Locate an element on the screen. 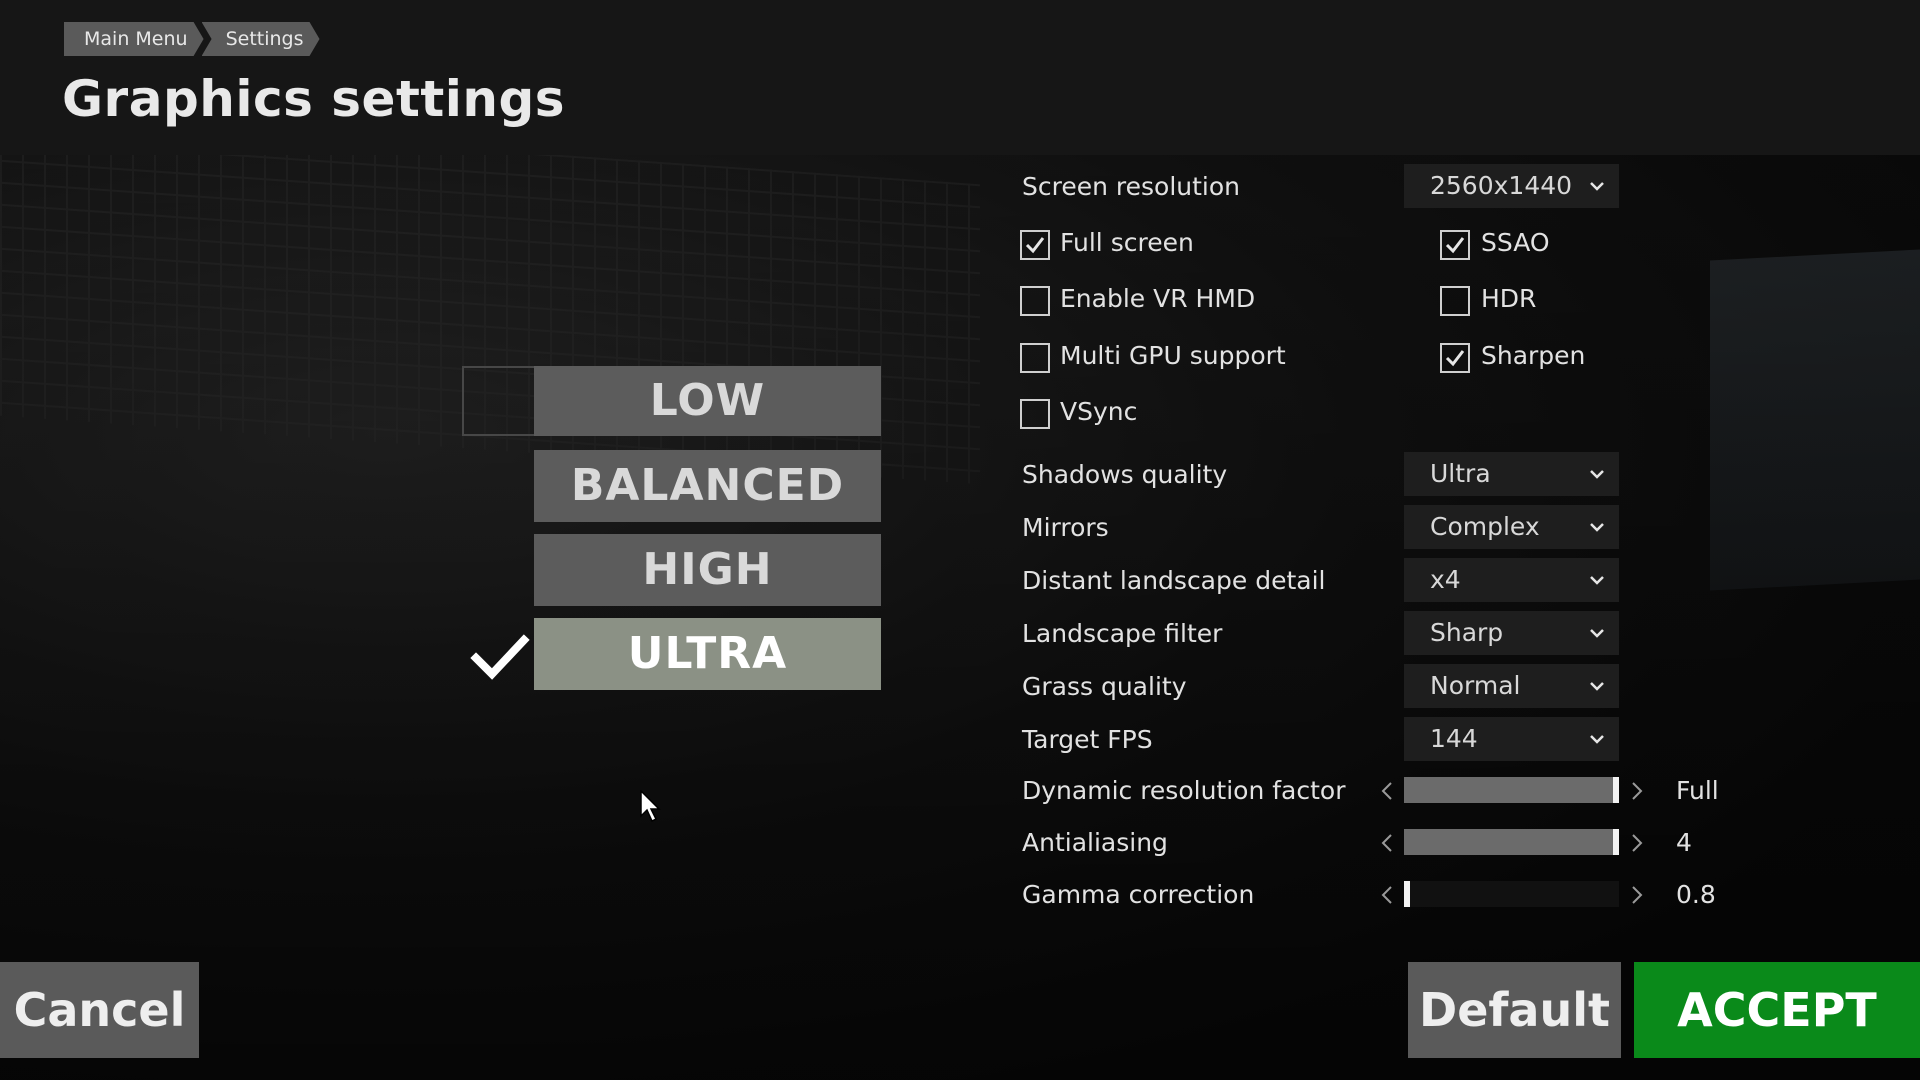  sharpen-label: Sharpen is located at coordinates (1533, 355).